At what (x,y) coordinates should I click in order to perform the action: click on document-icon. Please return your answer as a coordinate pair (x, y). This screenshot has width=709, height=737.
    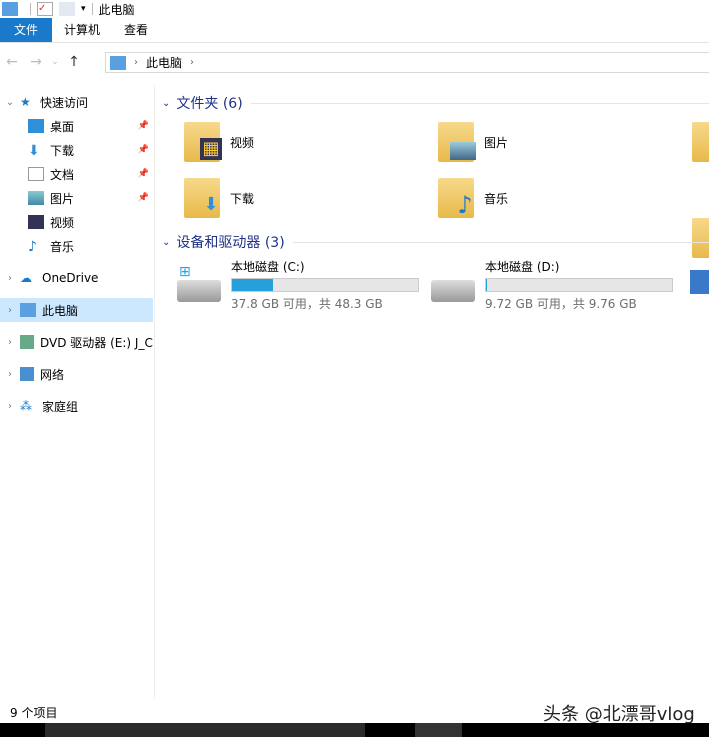
    Looking at the image, I should click on (36, 174).